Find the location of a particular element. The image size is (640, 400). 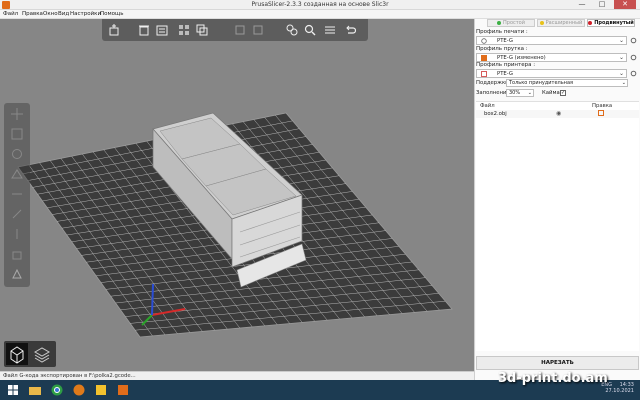

edit-icon is located at coordinates (601, 113).